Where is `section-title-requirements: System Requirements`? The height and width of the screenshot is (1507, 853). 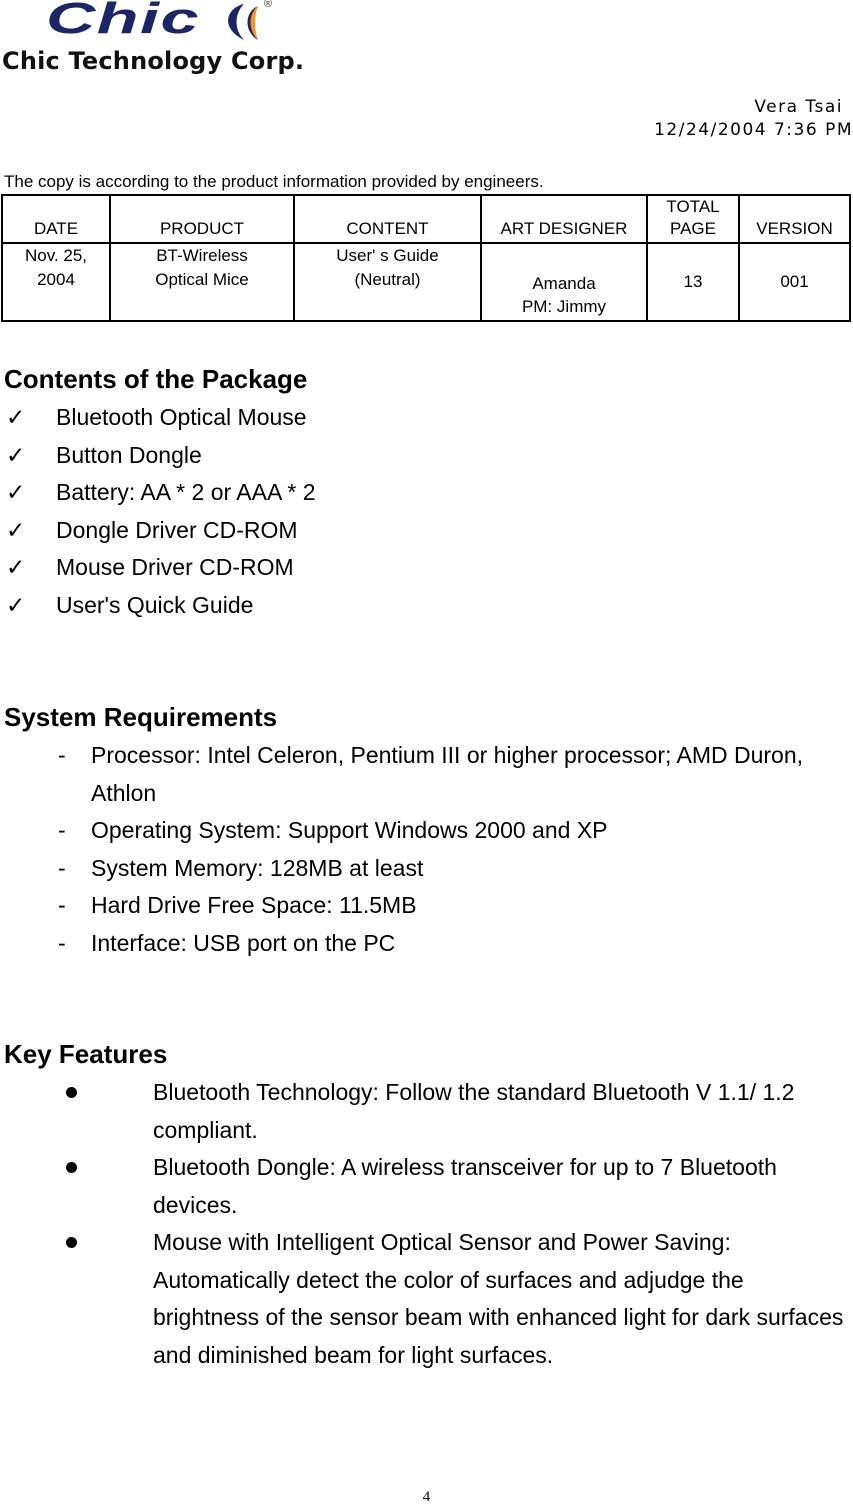 section-title-requirements: System Requirements is located at coordinates (141, 717).